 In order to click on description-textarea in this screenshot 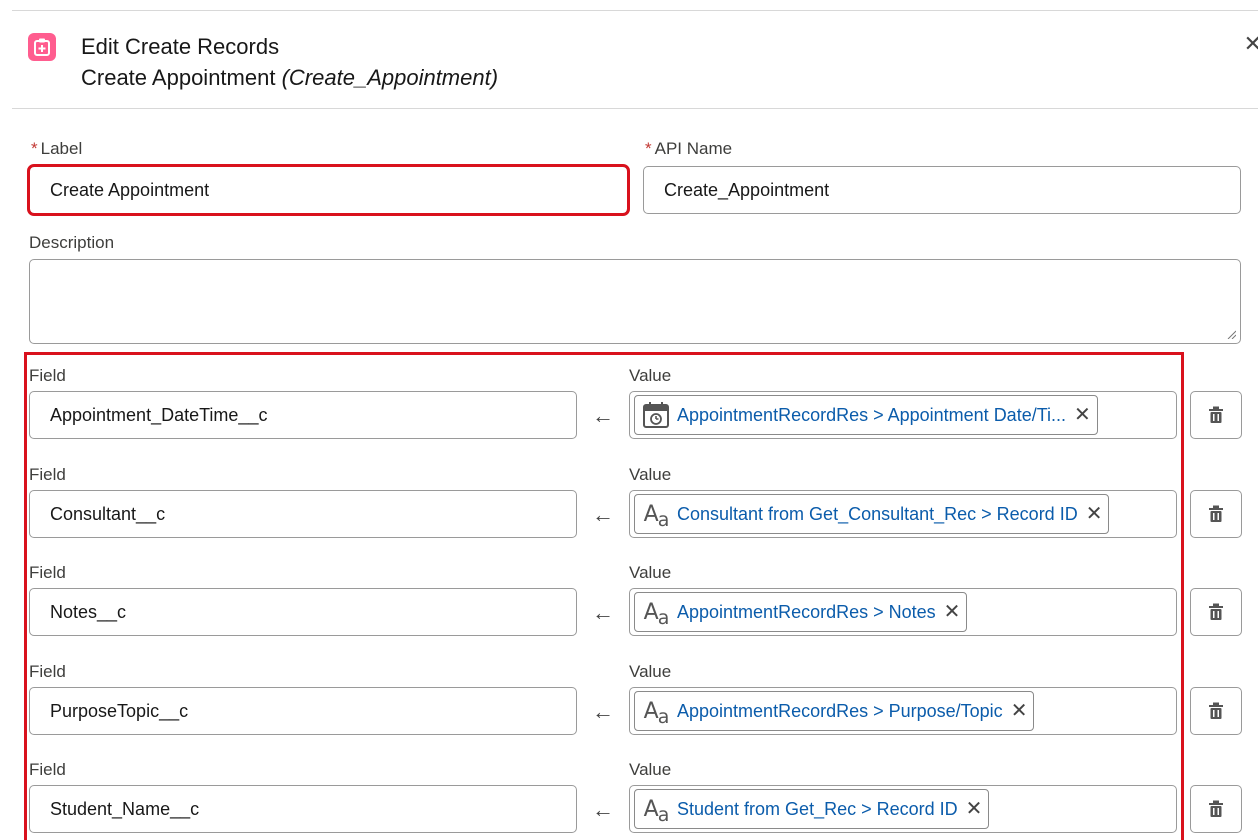, I will do `click(635, 301)`.